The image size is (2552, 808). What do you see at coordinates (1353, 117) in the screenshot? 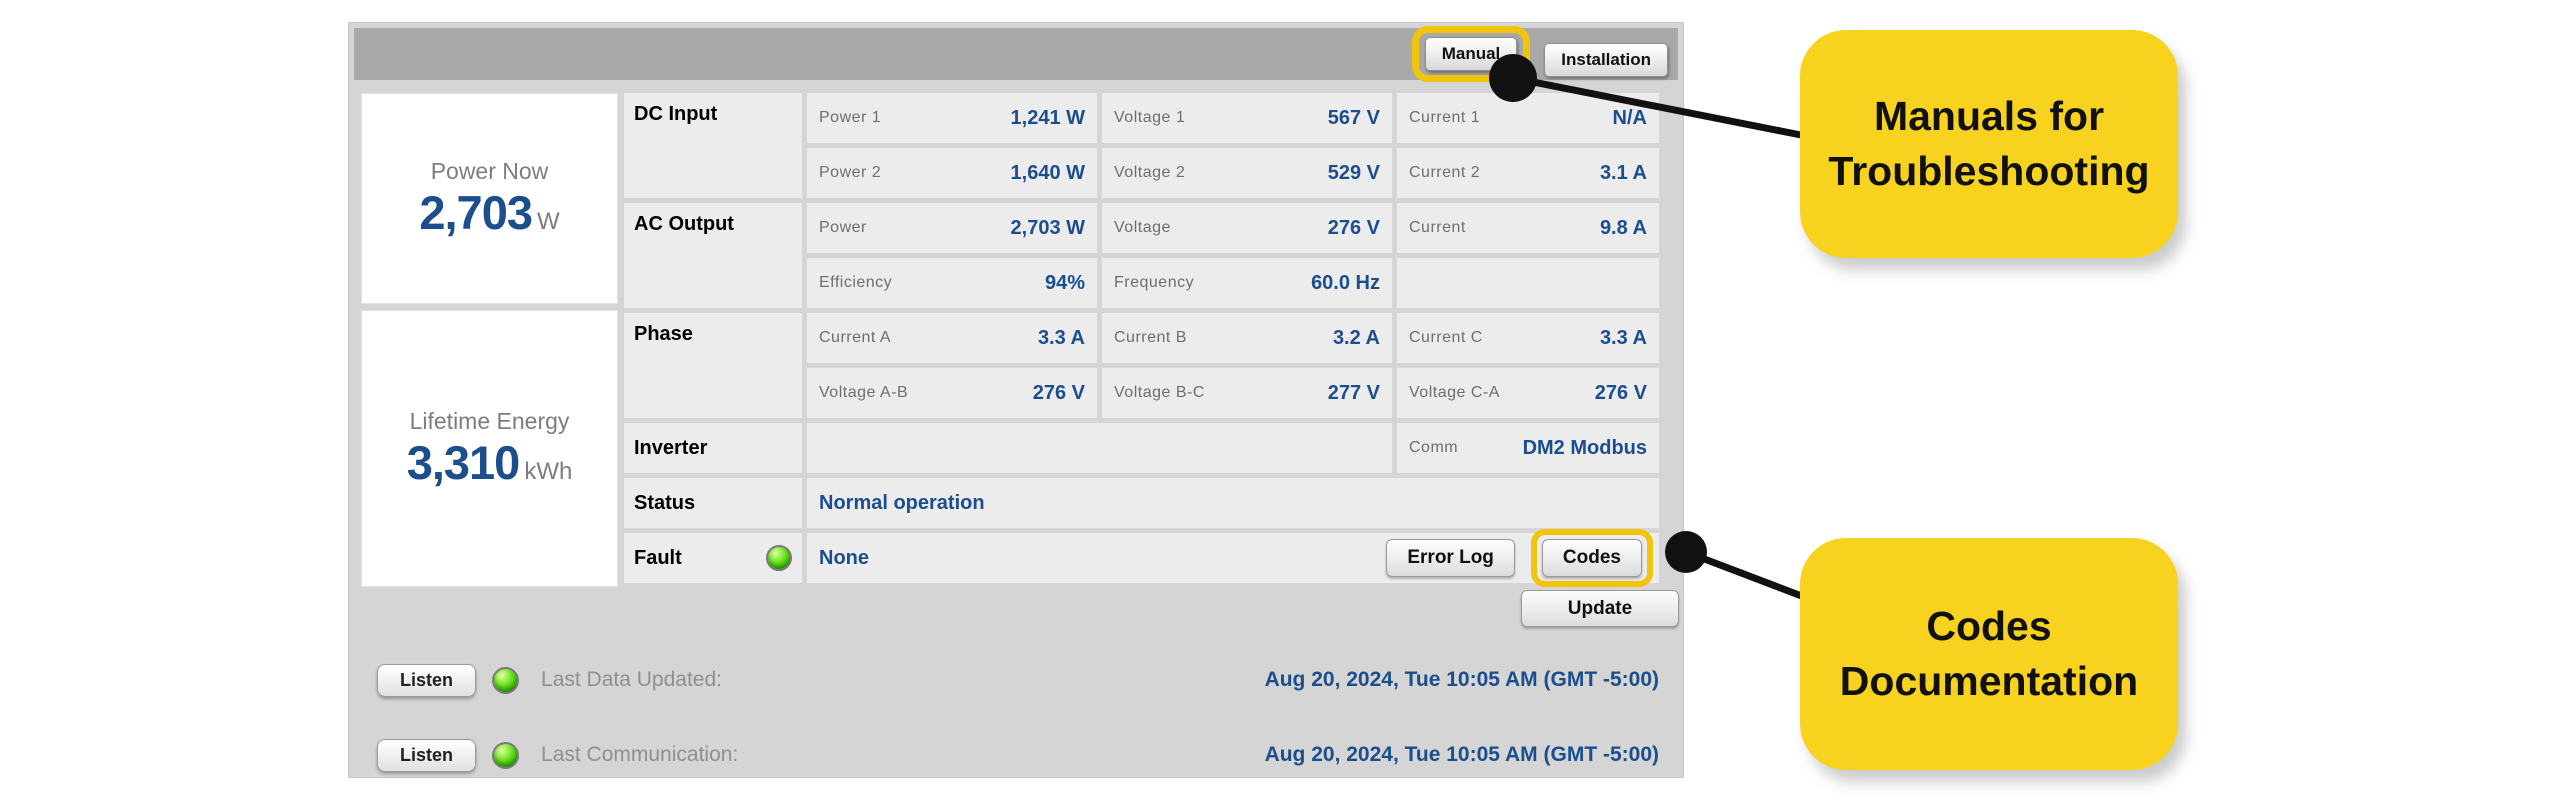
I see `metric-value: 567 V` at bounding box center [1353, 117].